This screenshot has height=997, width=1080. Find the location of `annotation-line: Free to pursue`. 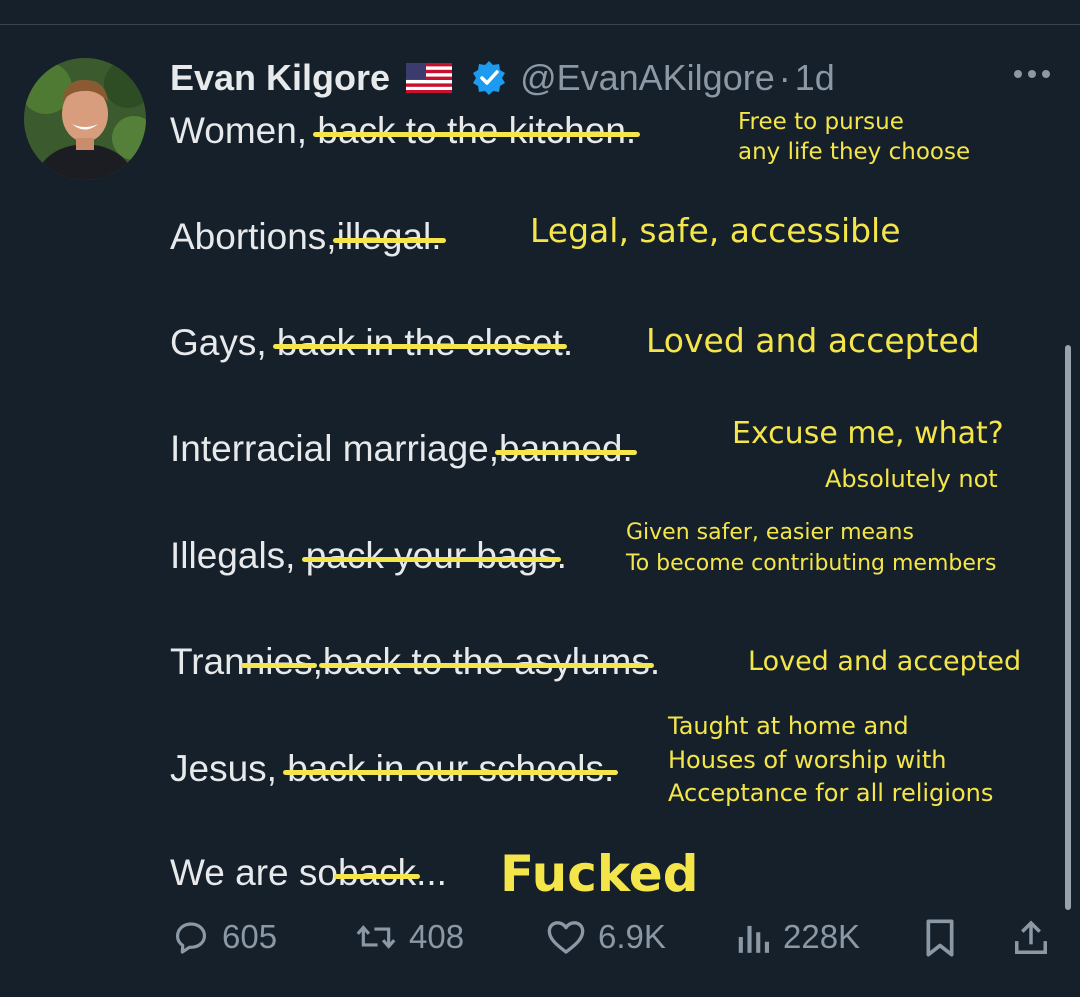

annotation-line: Free to pursue is located at coordinates (821, 122).